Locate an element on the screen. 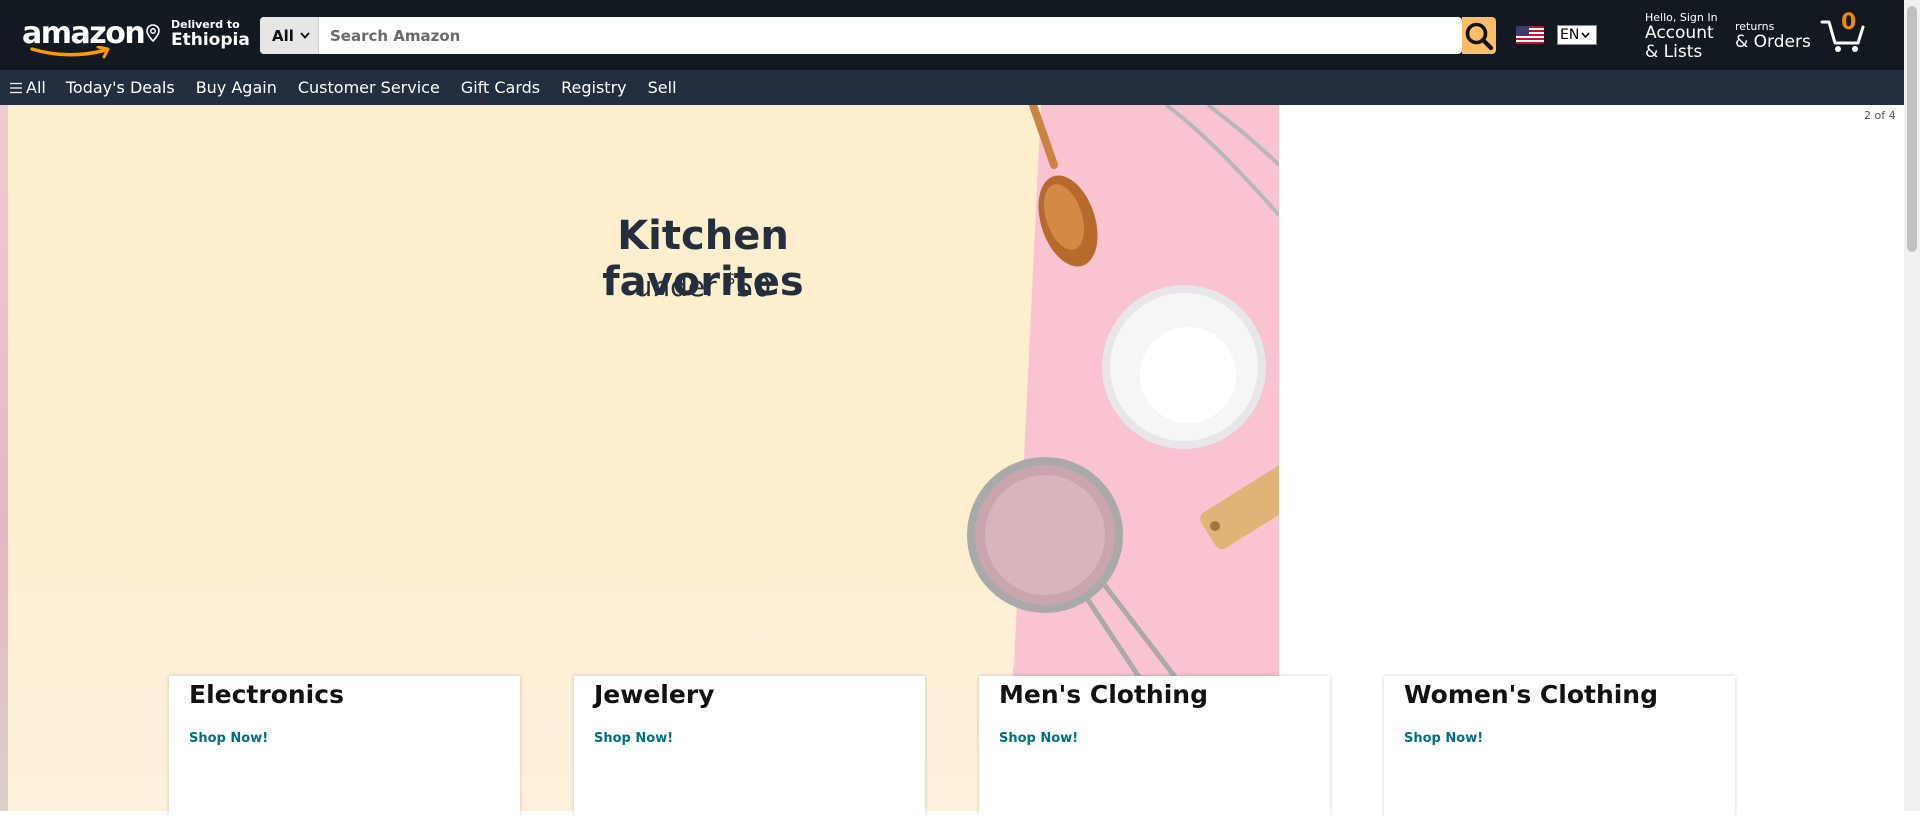  all-menu-button: All is located at coordinates (27, 87).